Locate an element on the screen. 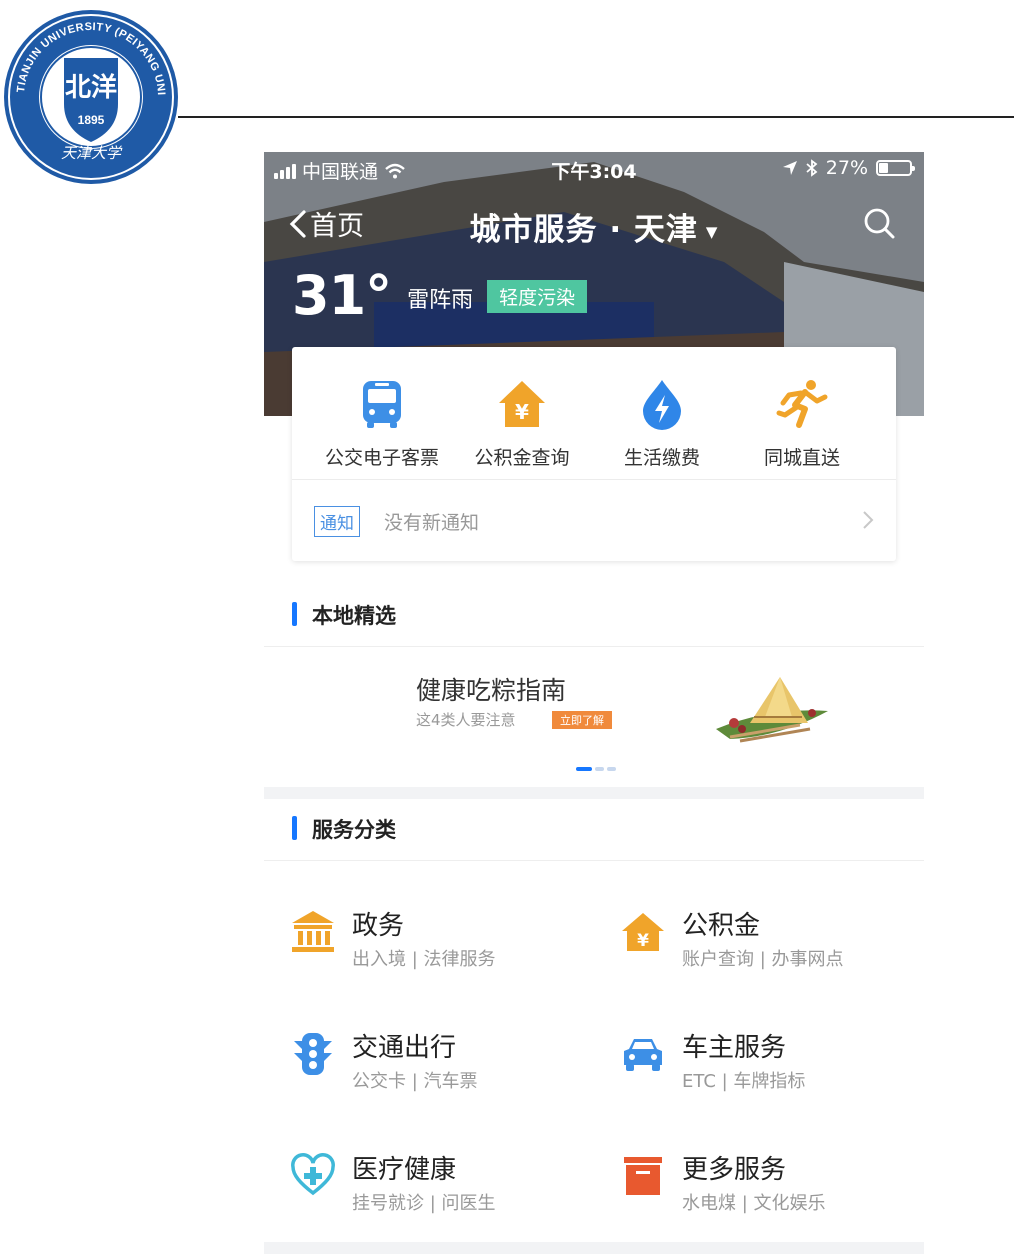 The height and width of the screenshot is (1256, 1016). bluetooth-icon is located at coordinates (812, 168).